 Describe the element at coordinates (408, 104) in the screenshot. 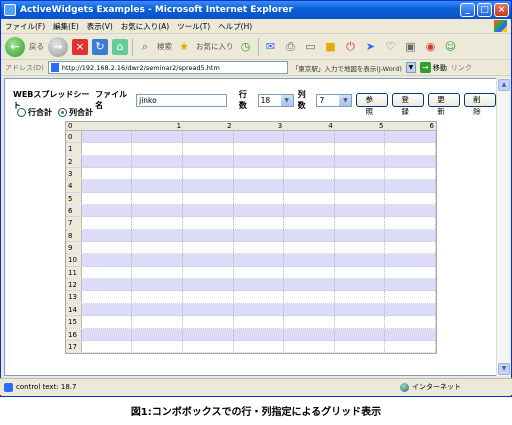

I see `register-button: 登録` at that location.